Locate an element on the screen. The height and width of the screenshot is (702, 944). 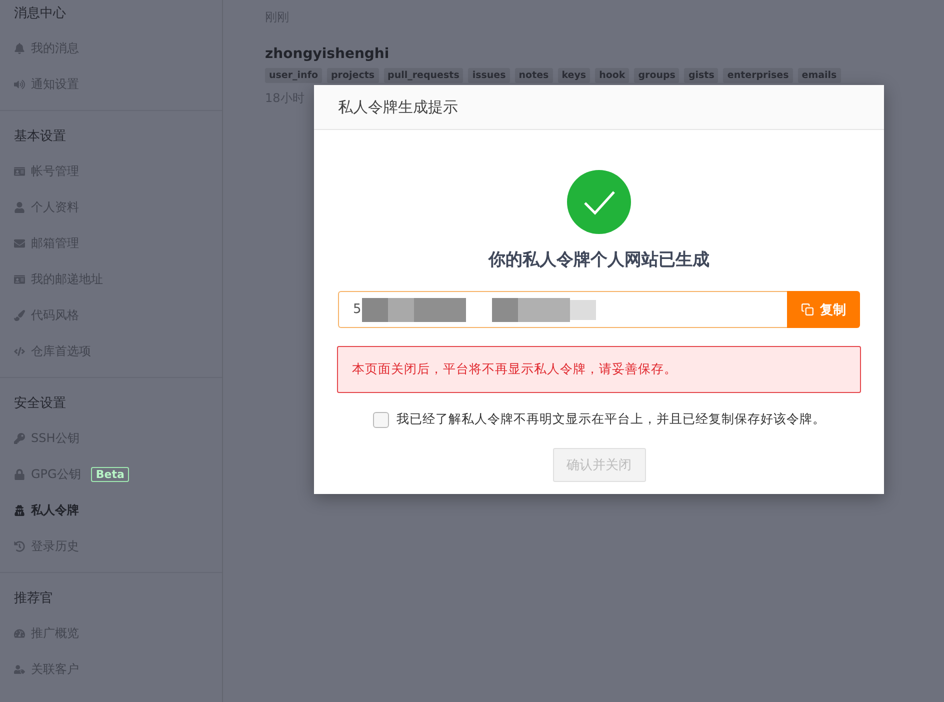
section-title: 安全设置 is located at coordinates (40, 404).